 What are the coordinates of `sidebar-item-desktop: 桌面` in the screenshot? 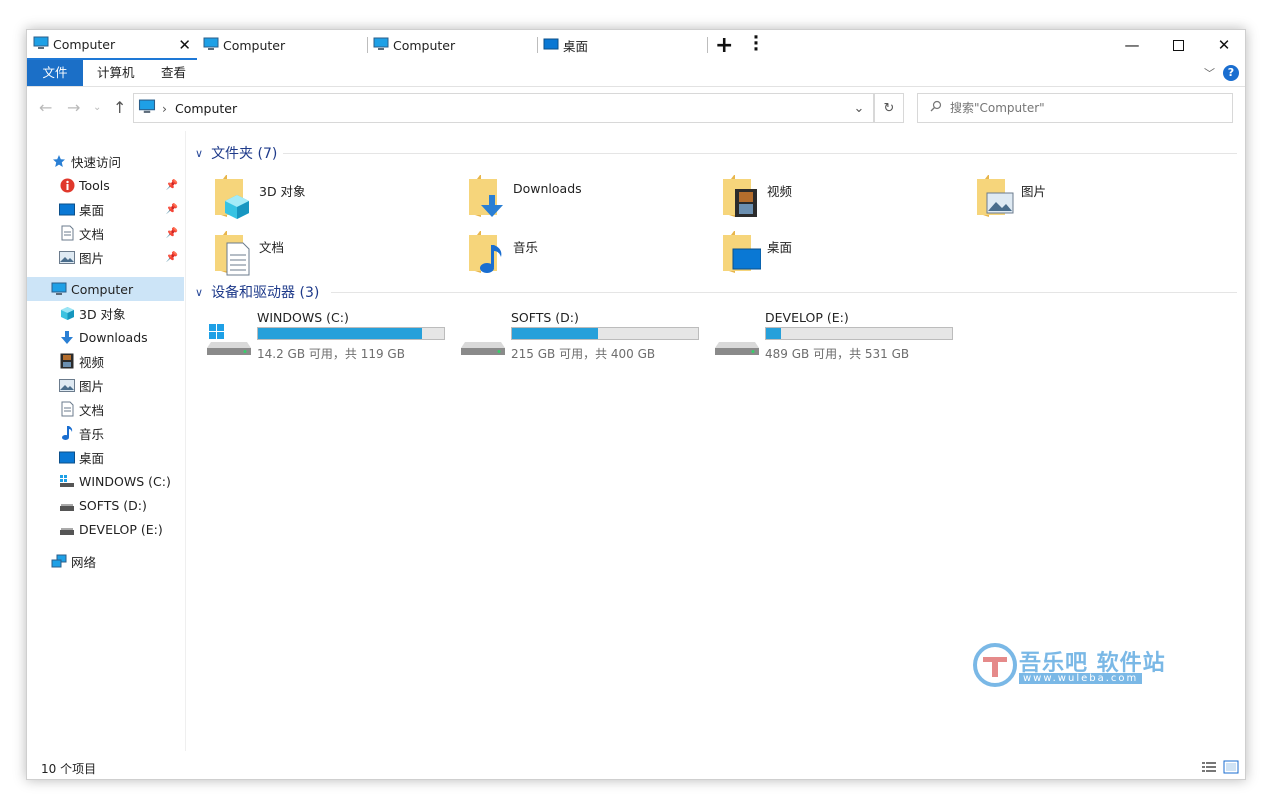 It's located at (105, 457).